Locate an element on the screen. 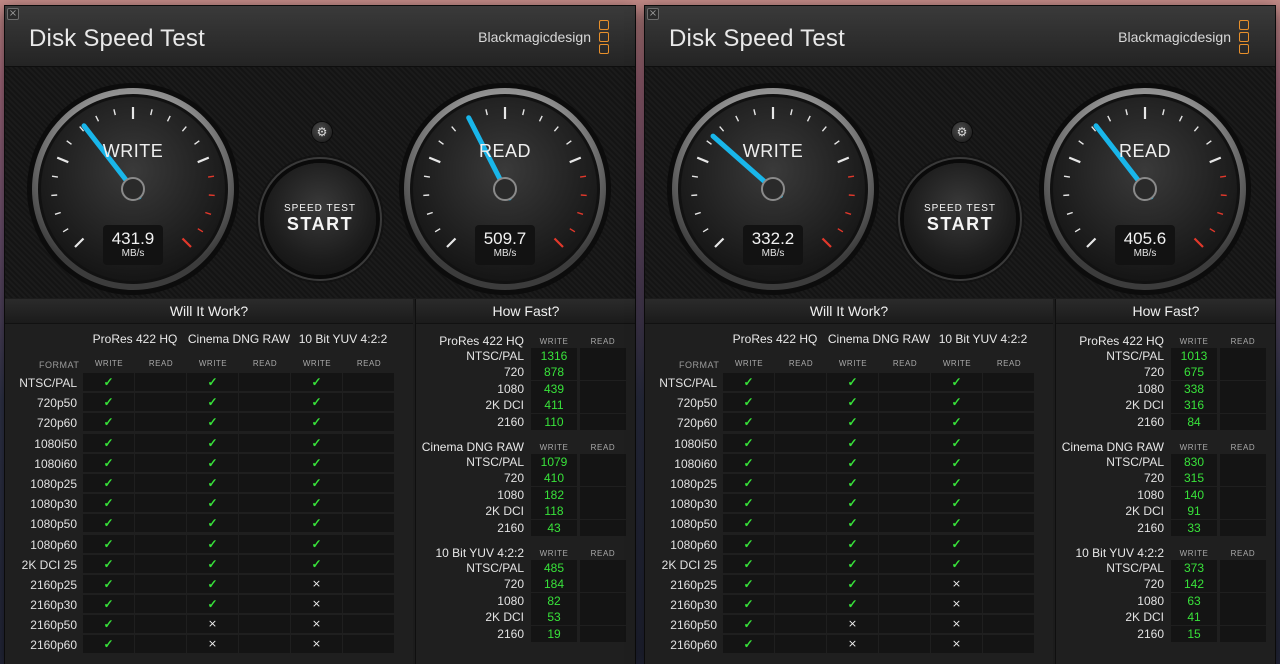  write-fps-value: 33 is located at coordinates (1194, 527).